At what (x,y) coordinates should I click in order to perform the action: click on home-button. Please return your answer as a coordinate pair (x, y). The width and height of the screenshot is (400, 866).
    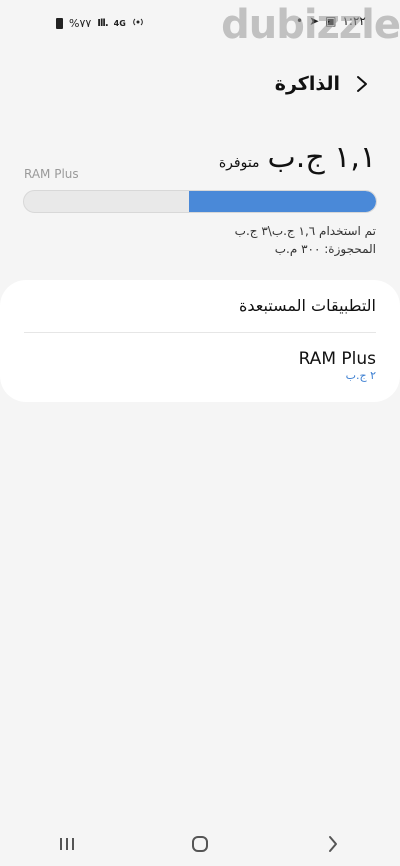
    Looking at the image, I should click on (200, 844).